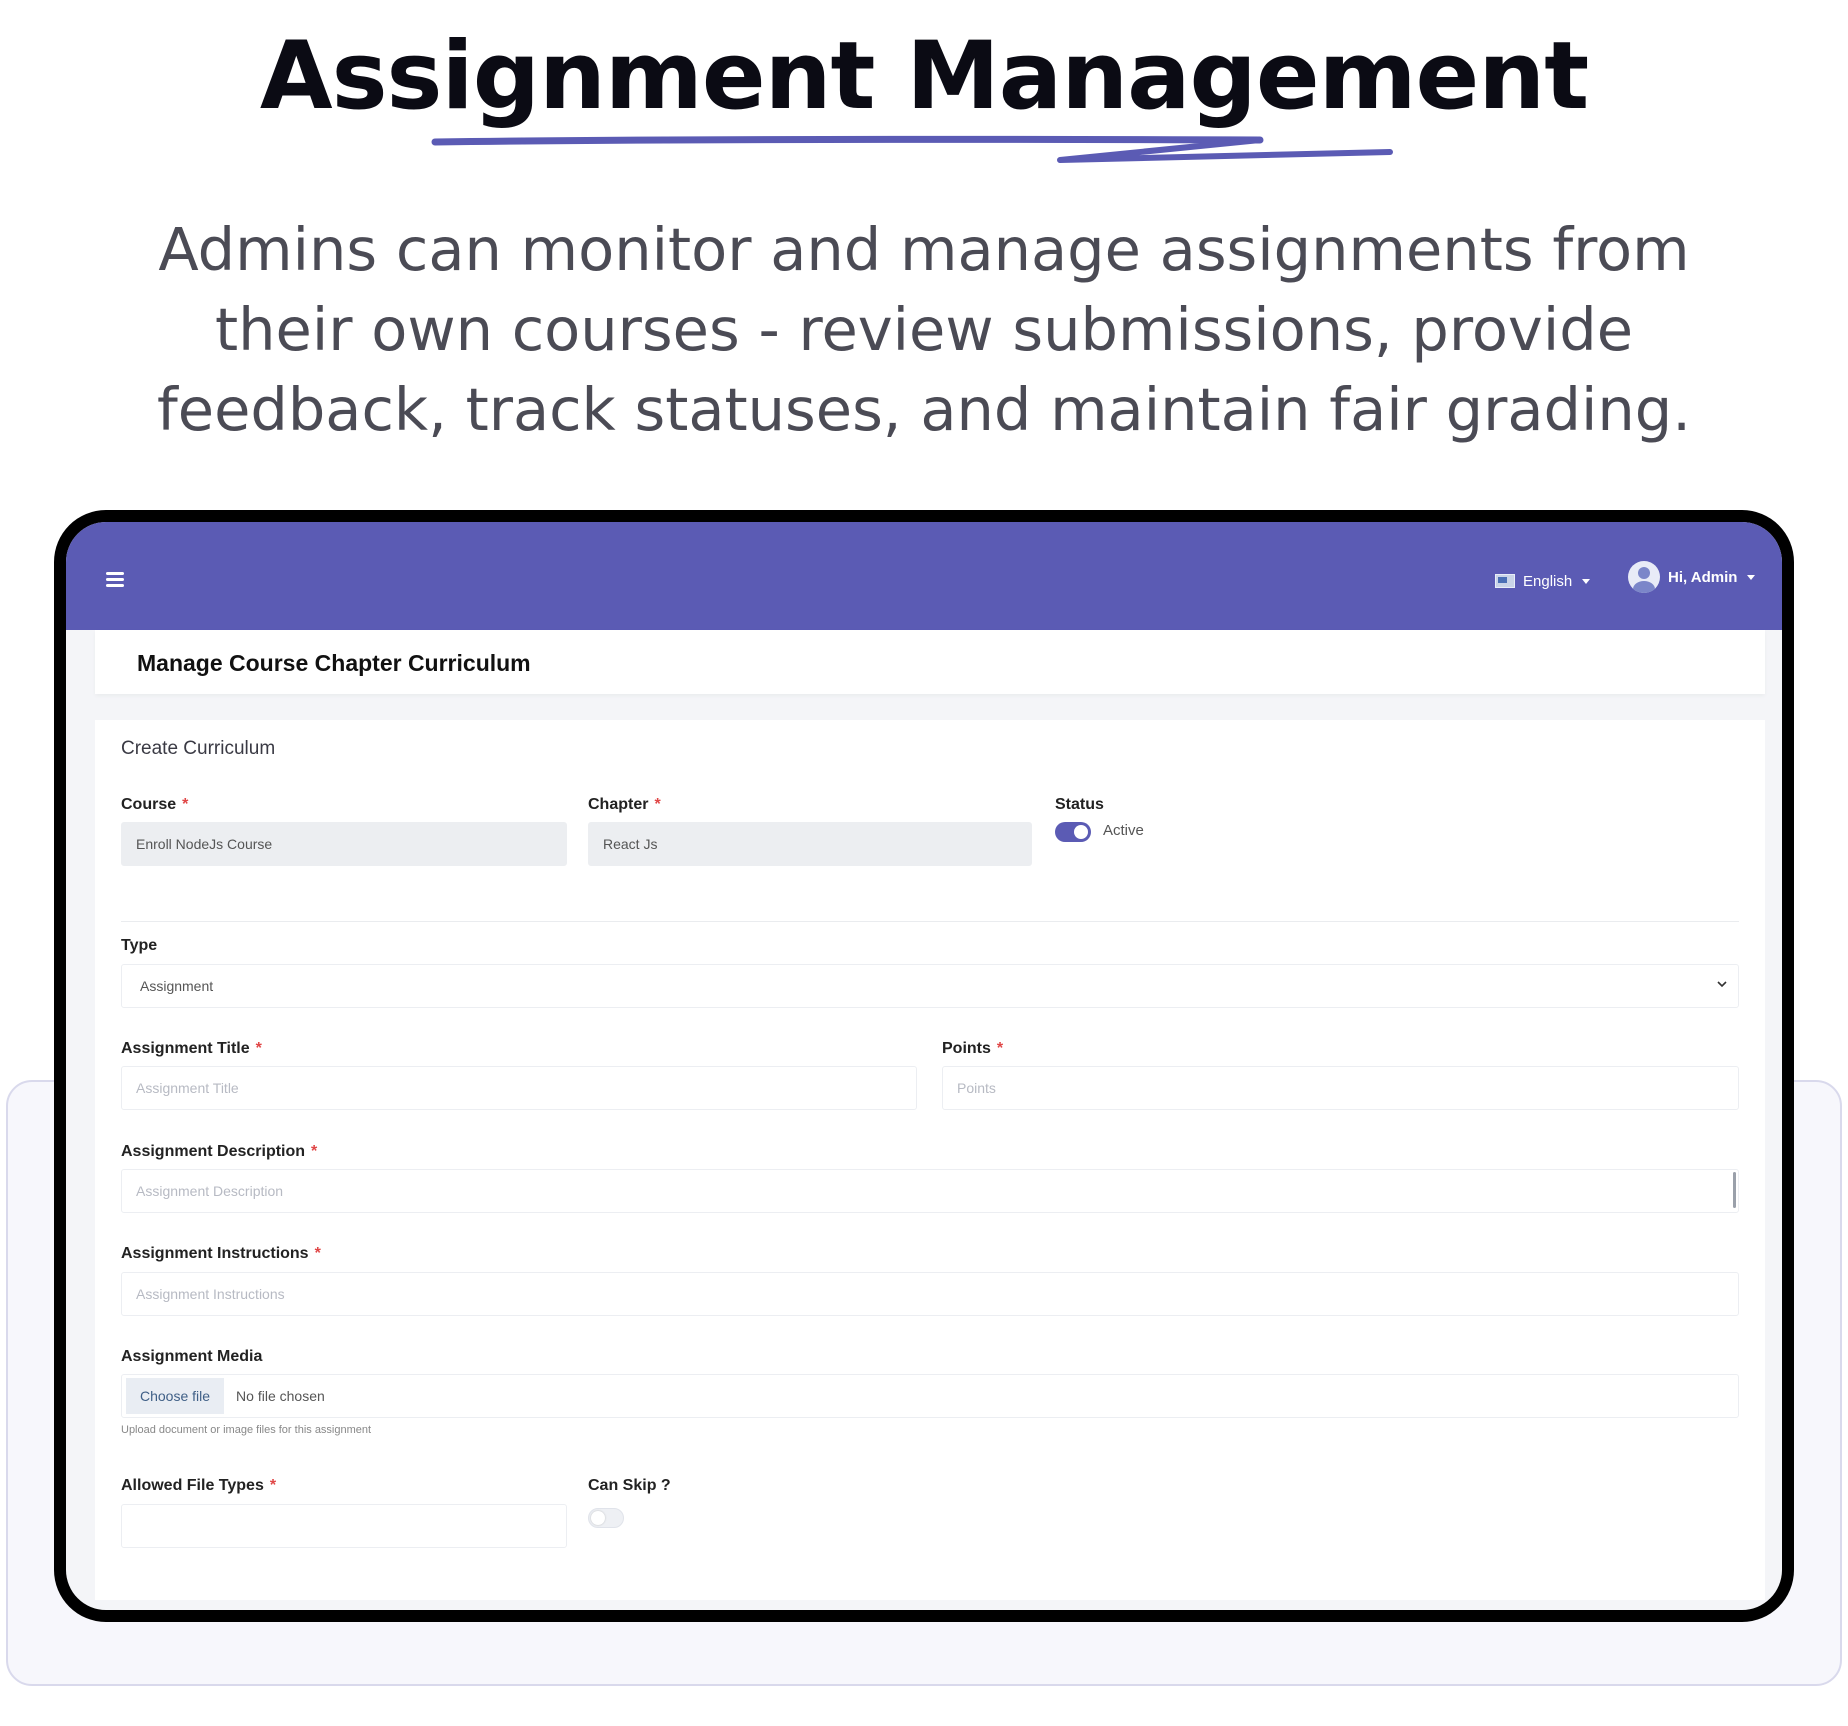  What do you see at coordinates (1722, 984) in the screenshot?
I see `chevron-down-icon` at bounding box center [1722, 984].